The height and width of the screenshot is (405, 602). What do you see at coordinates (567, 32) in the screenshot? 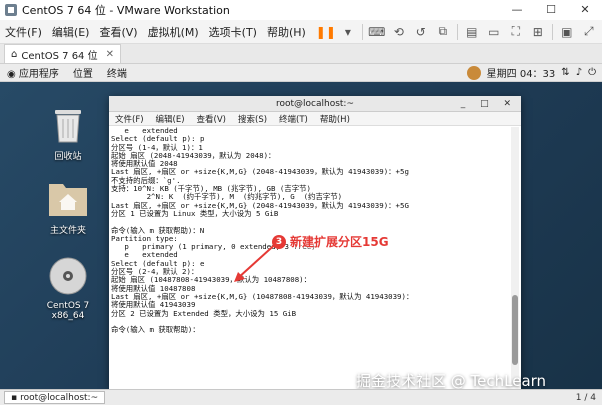
I see `console-icon: ▣` at bounding box center [567, 32].